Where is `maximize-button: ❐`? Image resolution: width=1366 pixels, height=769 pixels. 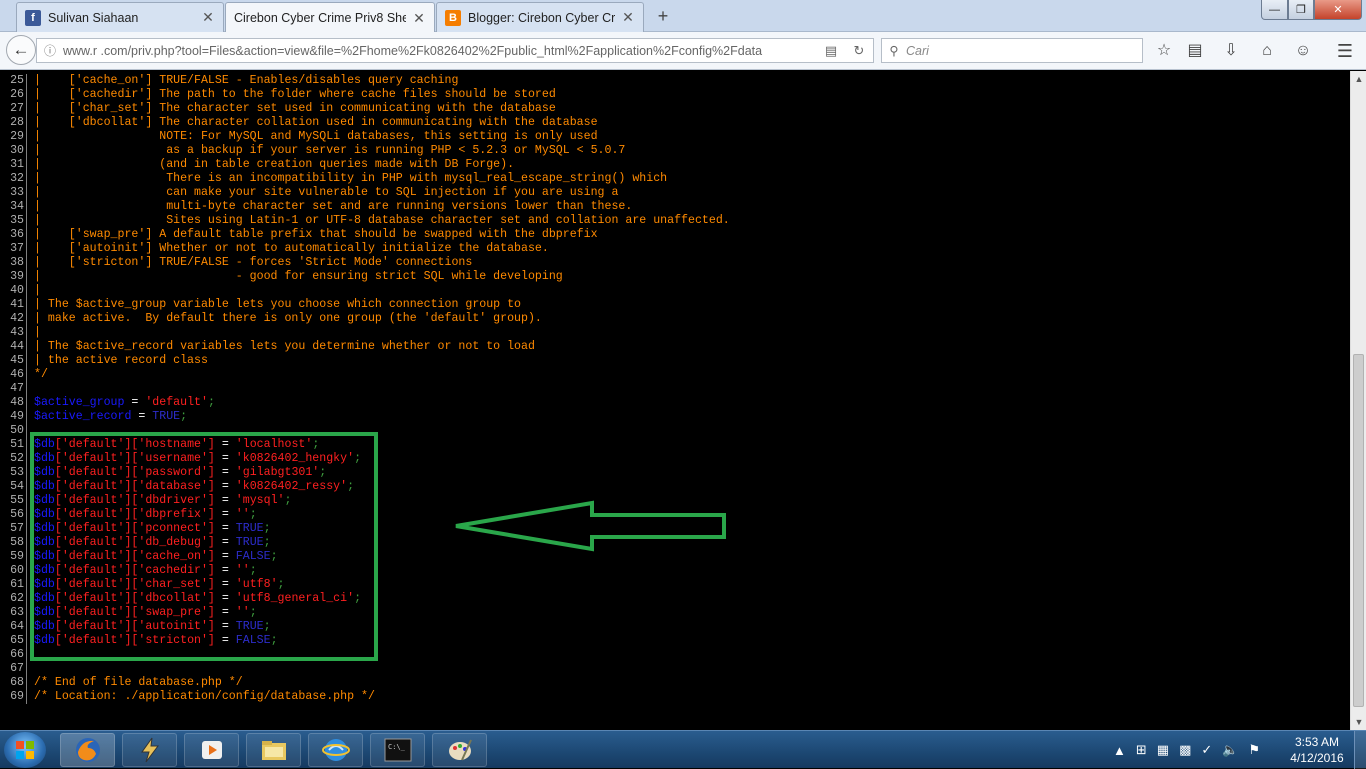
maximize-button: ❐ is located at coordinates (1301, 10).